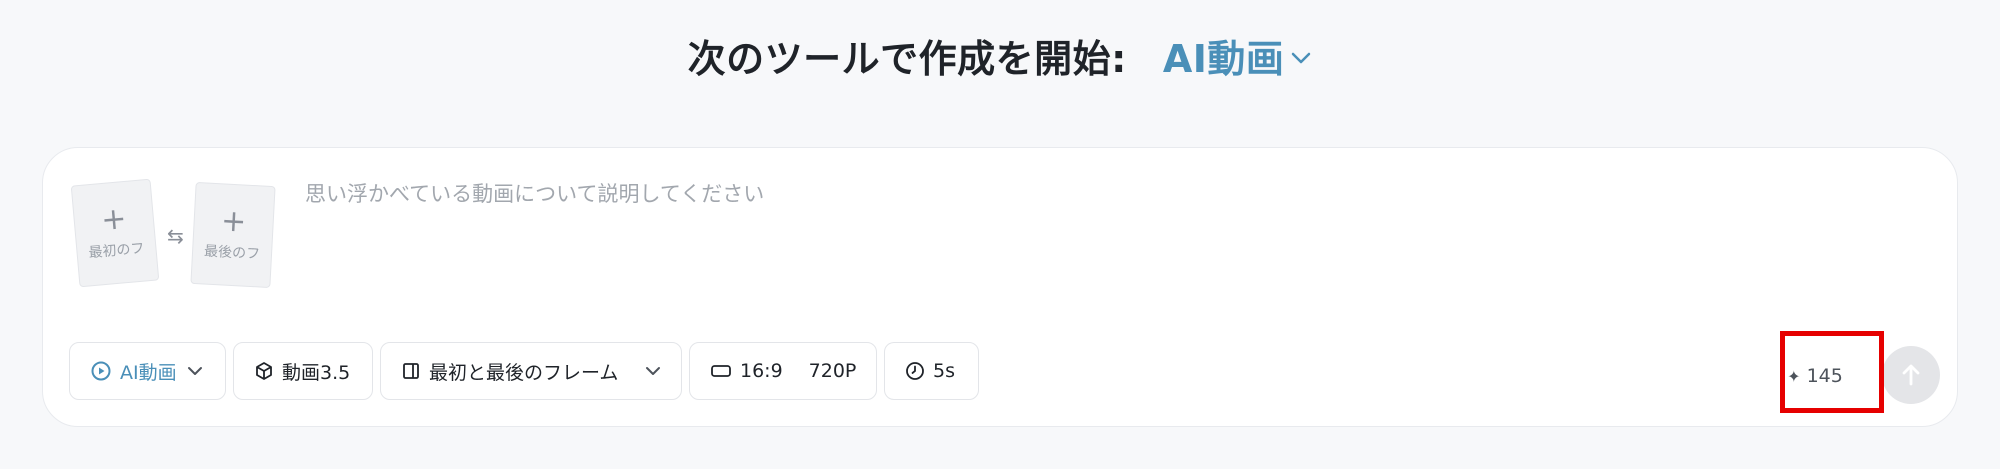  Describe the element at coordinates (101, 371) in the screenshot. I see `video-play-icon` at that location.